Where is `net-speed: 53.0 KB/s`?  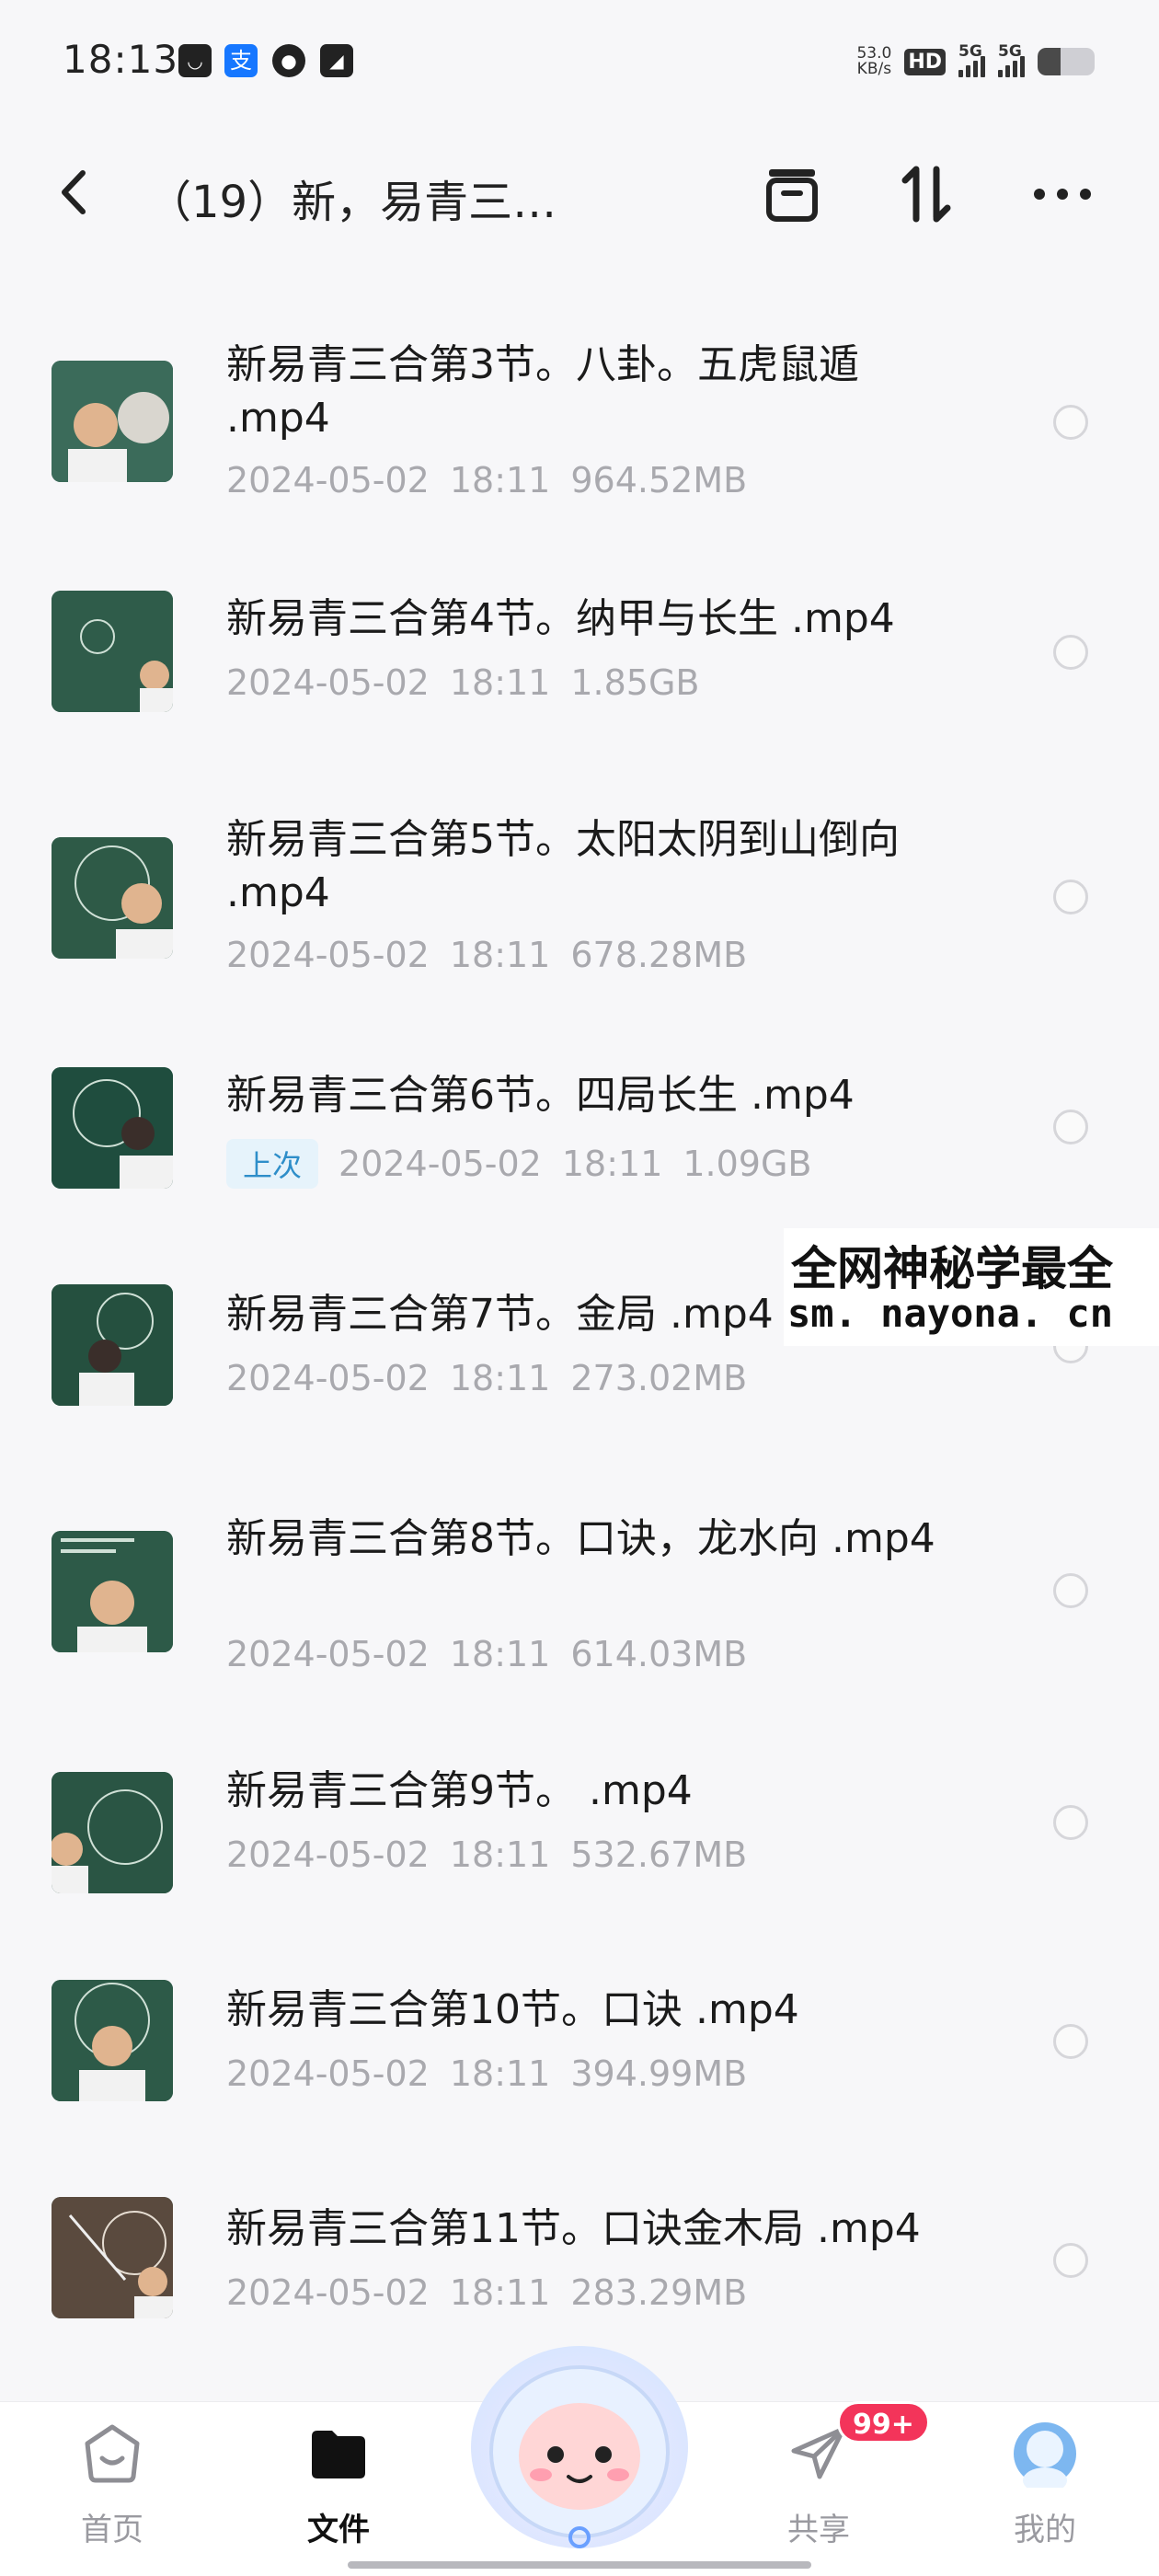 net-speed: 53.0 KB/s is located at coordinates (873, 61).